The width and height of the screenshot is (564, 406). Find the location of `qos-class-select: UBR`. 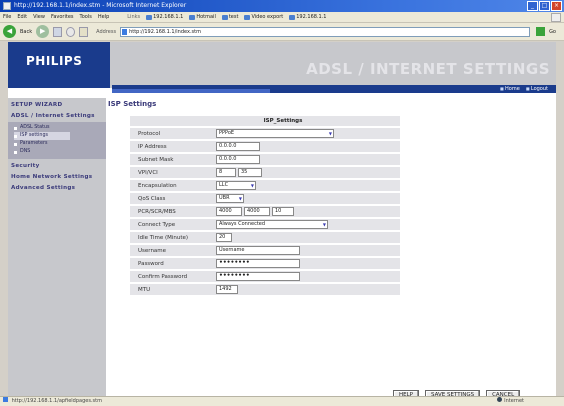

qos-class-select: UBR is located at coordinates (230, 198).